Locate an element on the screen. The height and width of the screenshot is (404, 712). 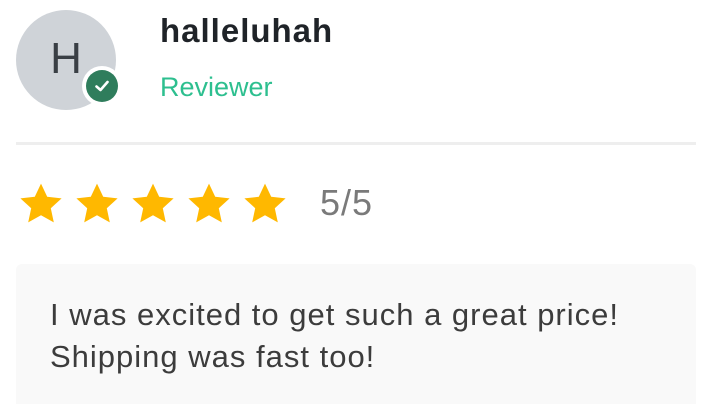
reviewer-name: halleluhah is located at coordinates (247, 30).